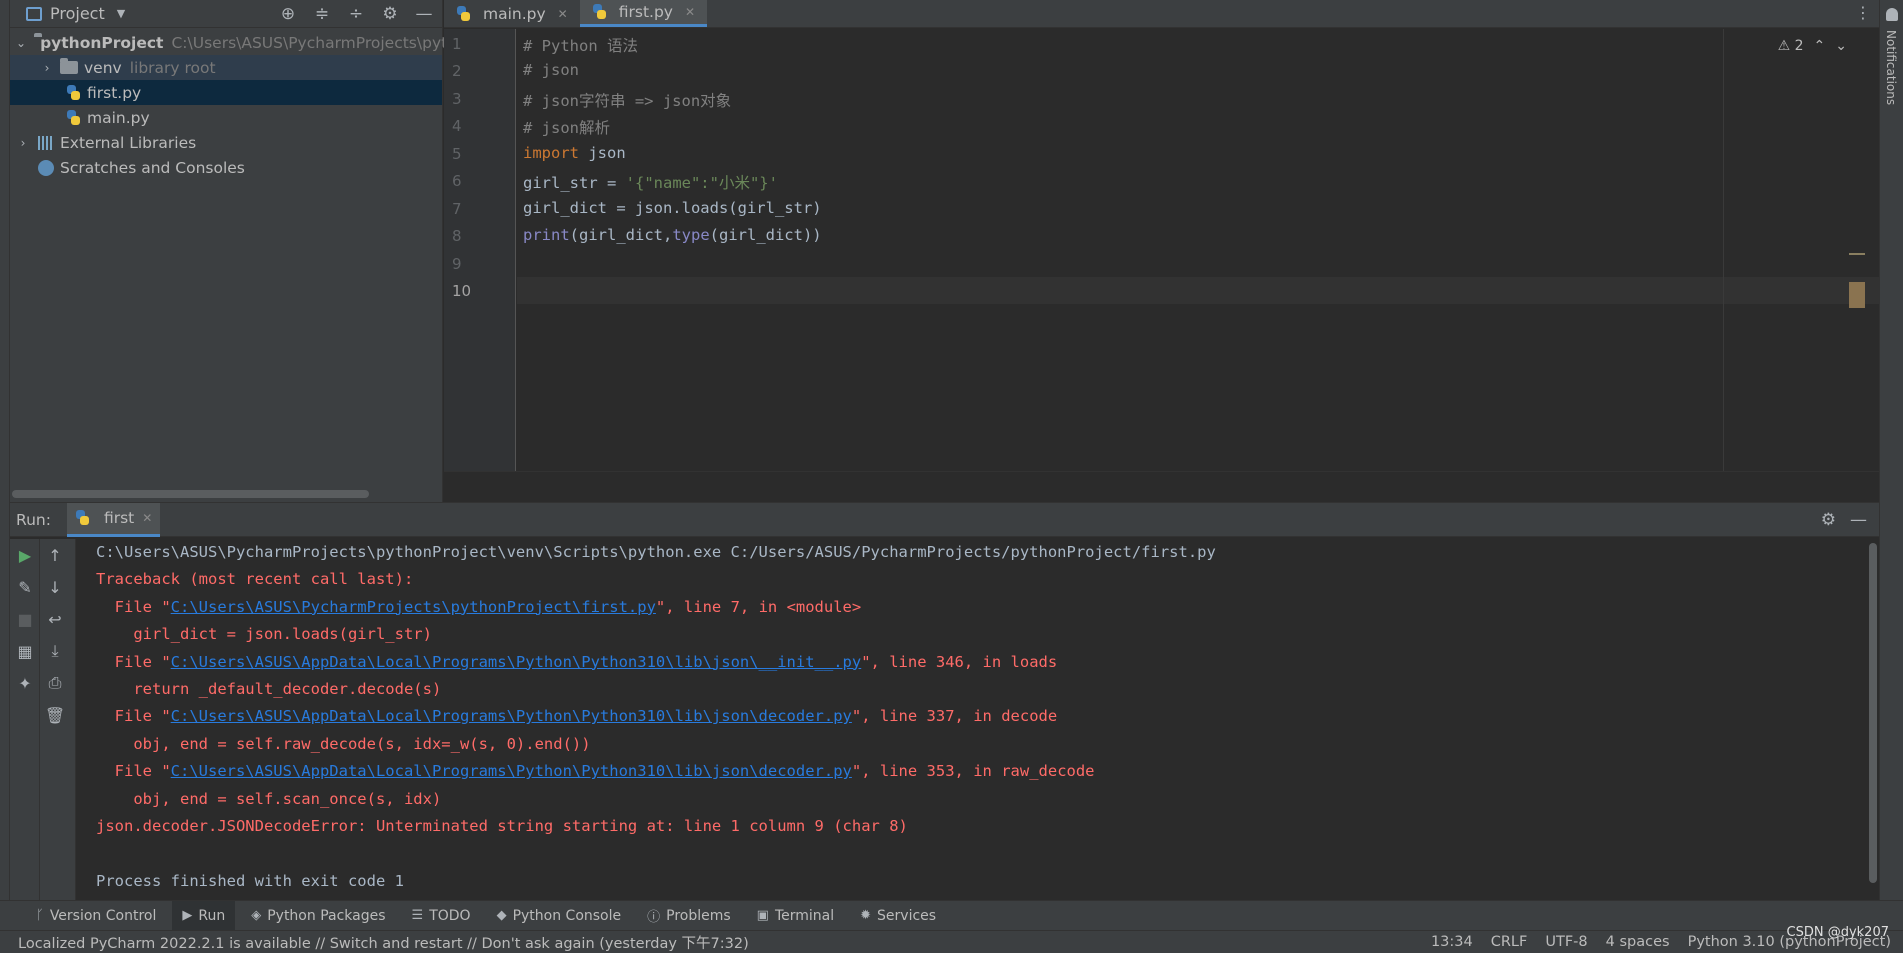 Image resolution: width=1903 pixels, height=953 pixels. I want to click on caret-position: 13:34, so click(1452, 942).